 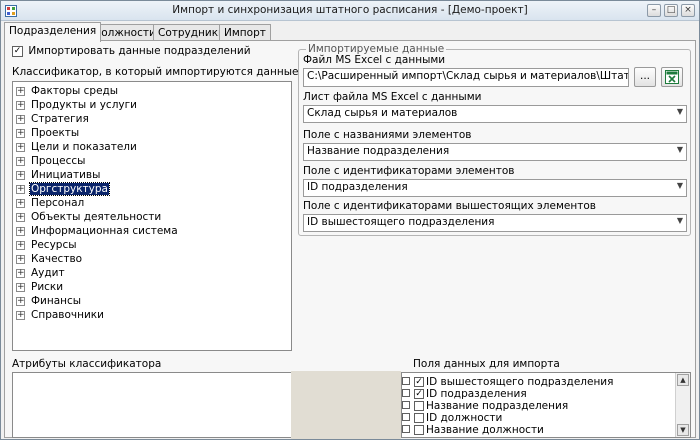 What do you see at coordinates (387, 135) in the screenshot?
I see `names-field-label: Поле с названиями элементов` at bounding box center [387, 135].